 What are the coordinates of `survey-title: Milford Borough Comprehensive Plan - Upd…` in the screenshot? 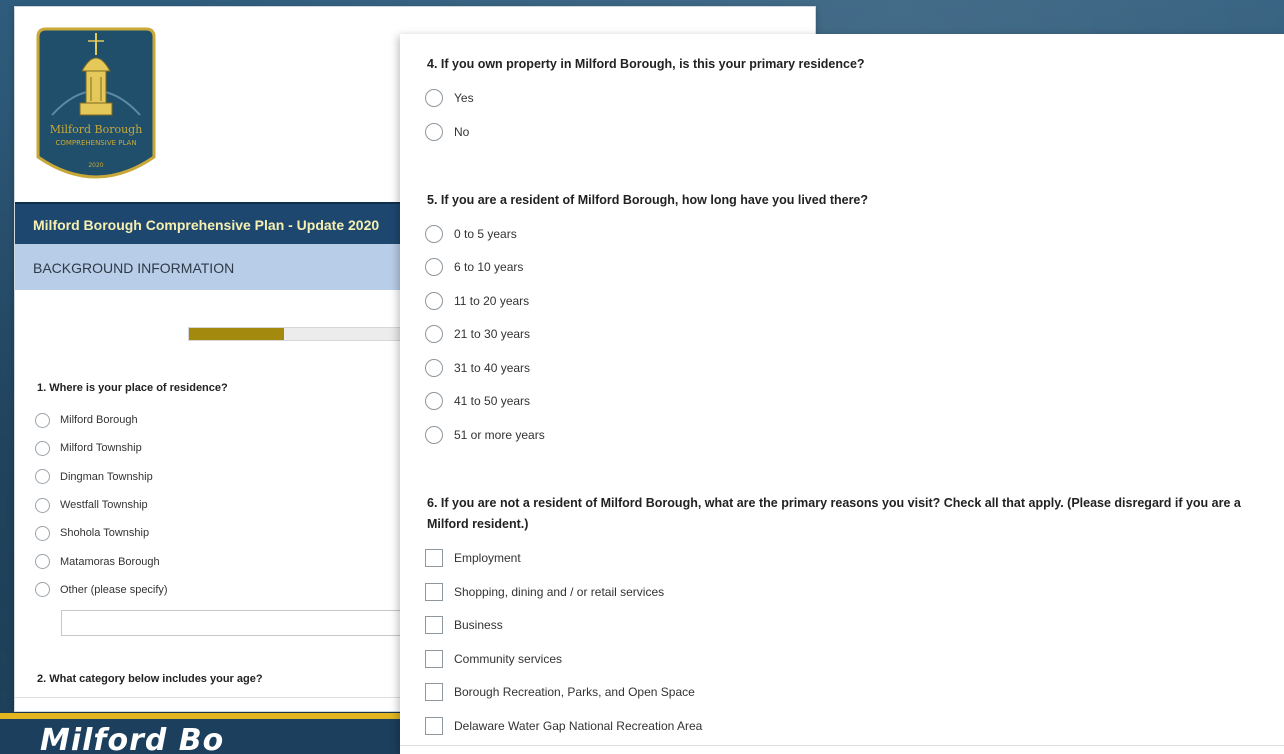 It's located at (206, 225).